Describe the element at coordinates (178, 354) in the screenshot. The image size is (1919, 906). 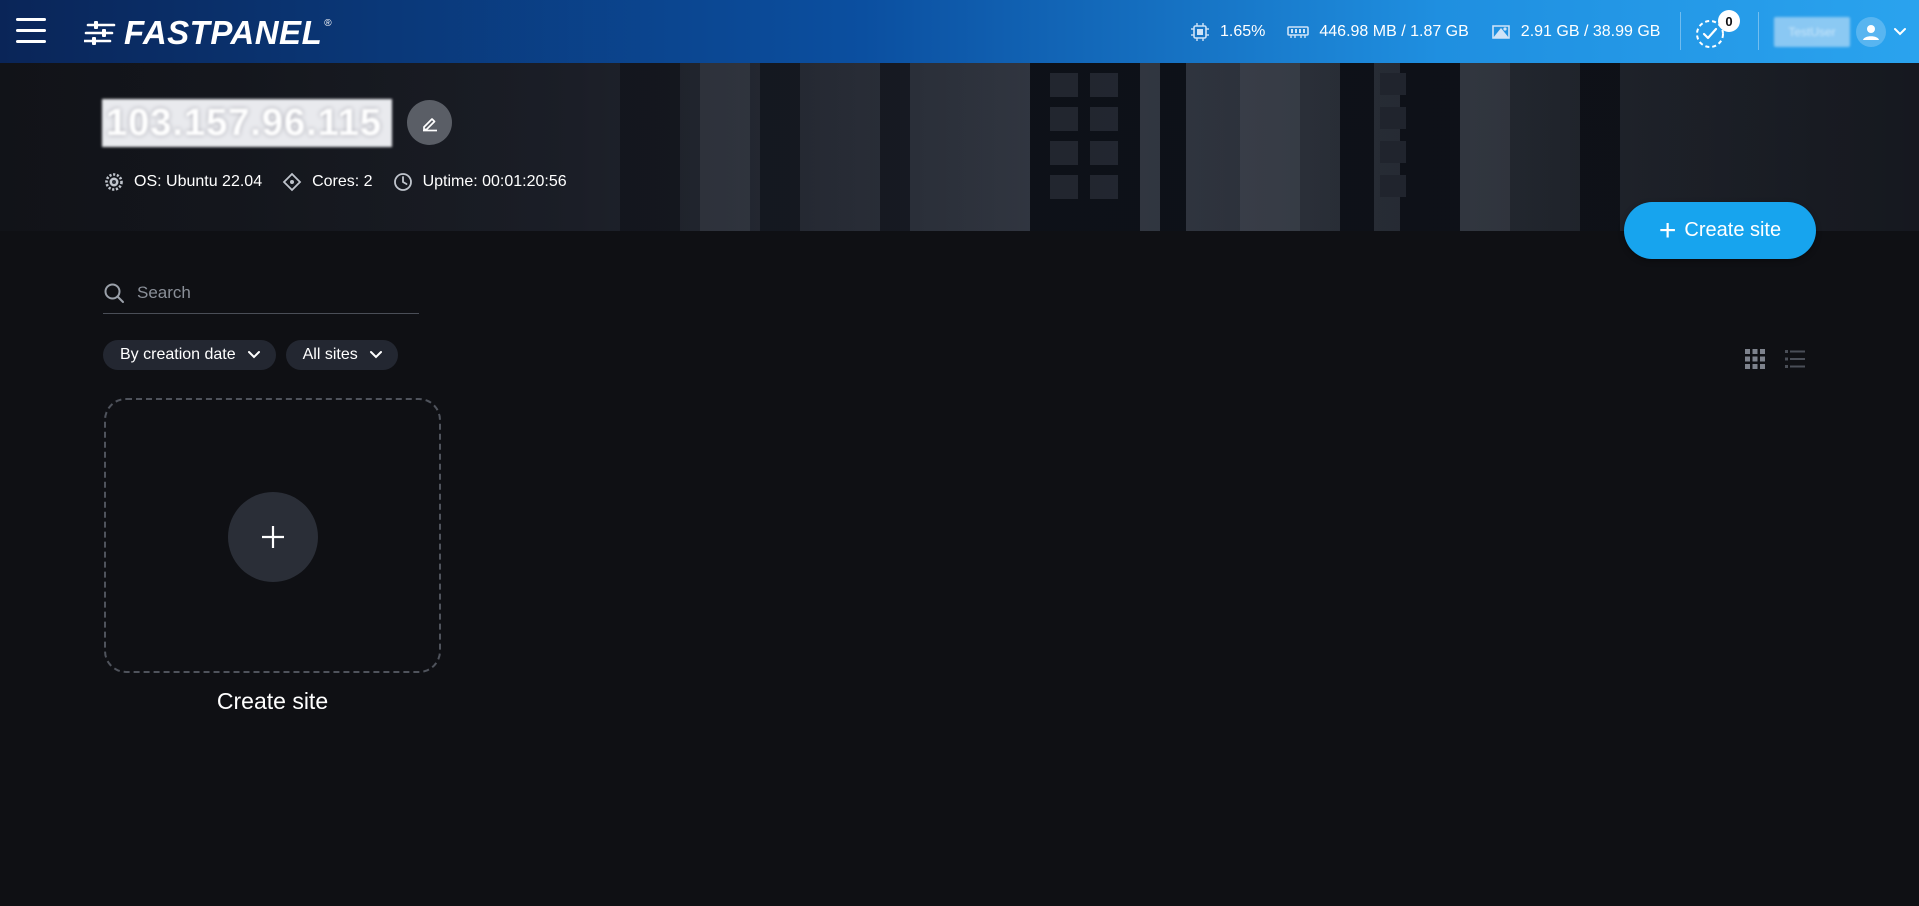
I see `sort-dropdown-label: By creation date` at that location.